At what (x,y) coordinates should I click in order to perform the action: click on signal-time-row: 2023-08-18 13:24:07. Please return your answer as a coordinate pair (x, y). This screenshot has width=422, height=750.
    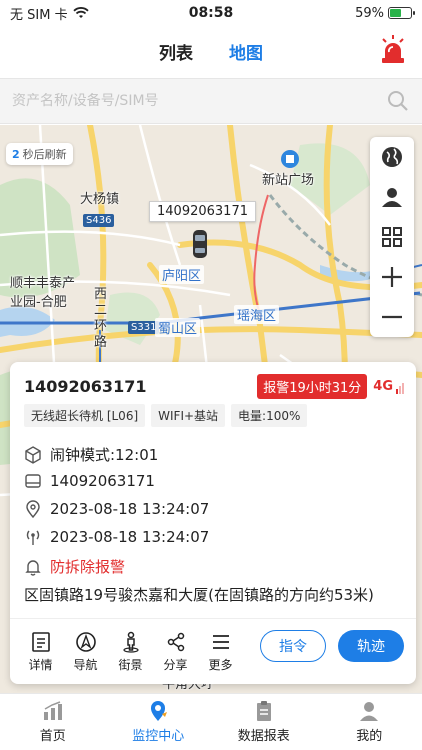
    Looking at the image, I should click on (116, 537).